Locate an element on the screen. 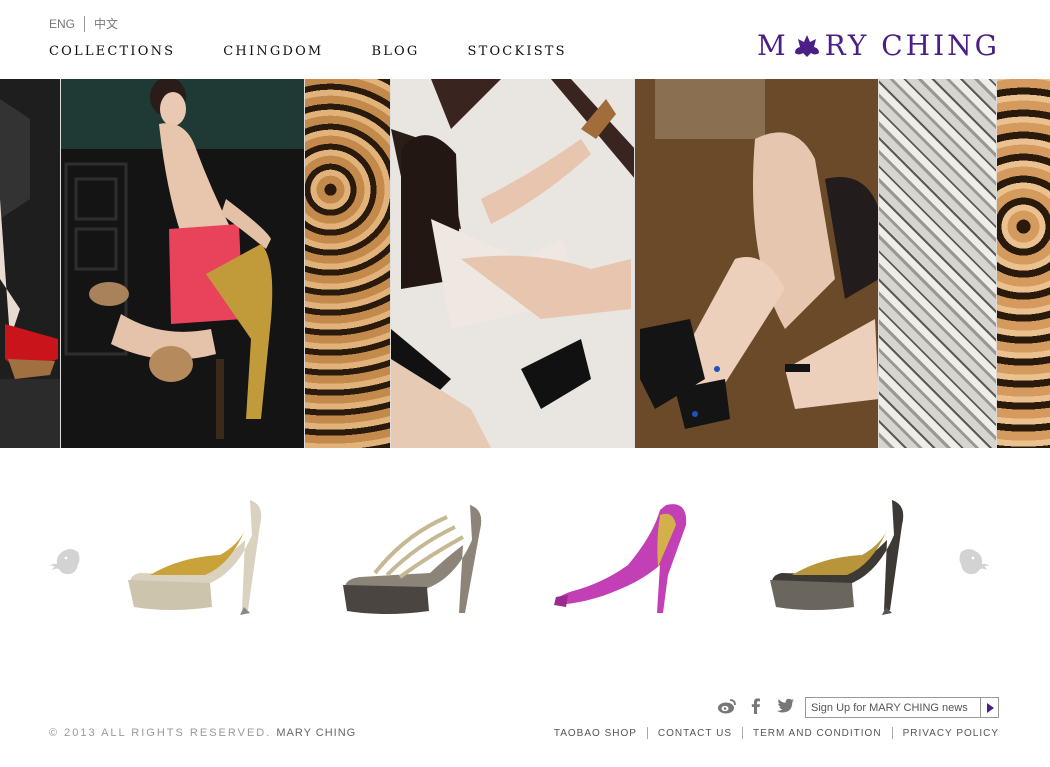 This screenshot has width=1050, height=767. main-nav: COLLECTIONS CHINGDOM BLOG STOCKISTS is located at coordinates (332, 51).